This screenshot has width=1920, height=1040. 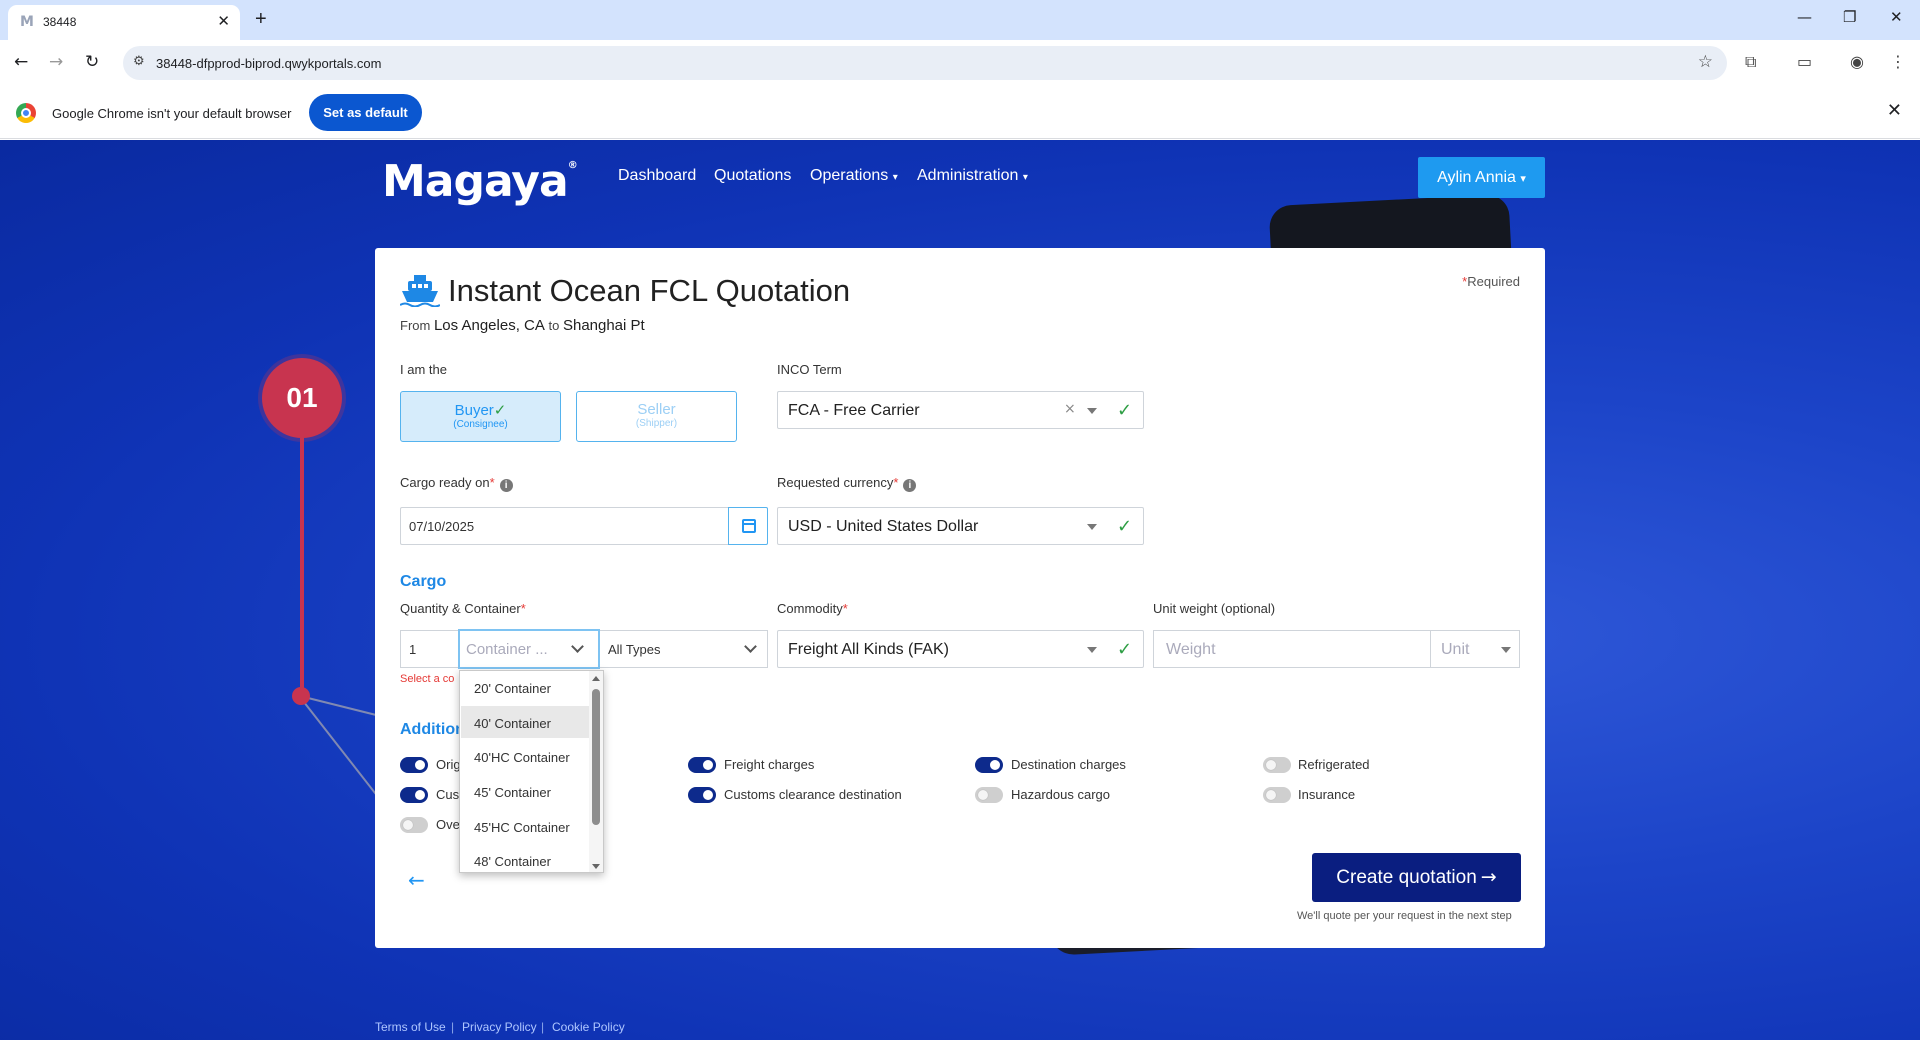 What do you see at coordinates (684, 649) in the screenshot?
I see `container-types-select: All Types` at bounding box center [684, 649].